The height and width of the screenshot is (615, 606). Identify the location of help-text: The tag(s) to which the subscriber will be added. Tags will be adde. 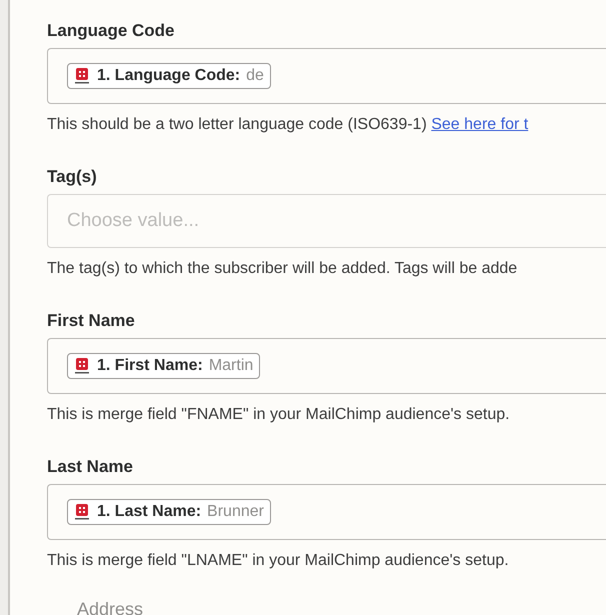
(282, 269).